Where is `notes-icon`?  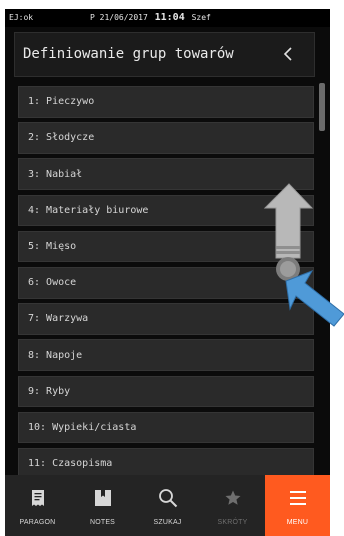
notes-icon is located at coordinates (103, 498).